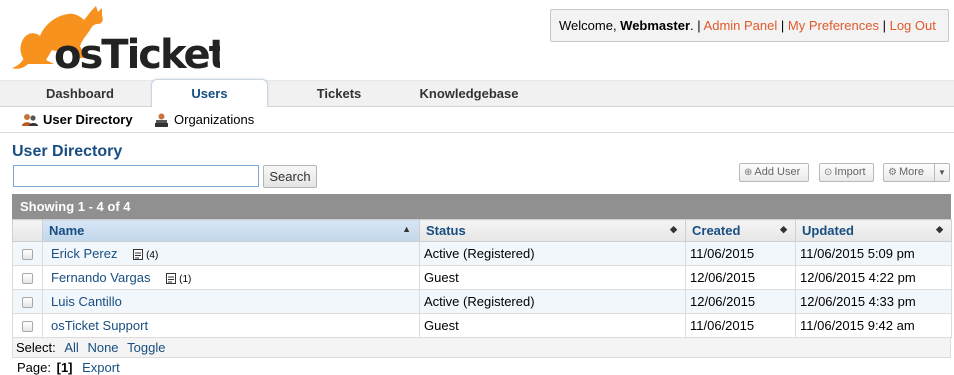 This screenshot has width=954, height=375. I want to click on showing-count: Showing 1 - 4 of 4, so click(481, 206).